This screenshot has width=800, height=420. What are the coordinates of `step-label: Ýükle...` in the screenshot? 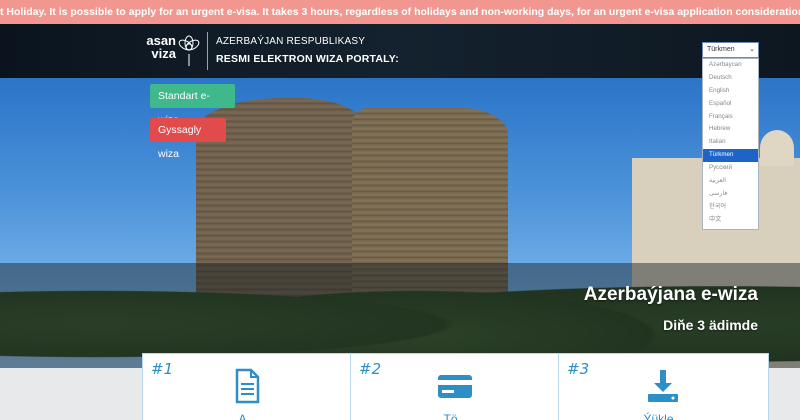 It's located at (663, 416).